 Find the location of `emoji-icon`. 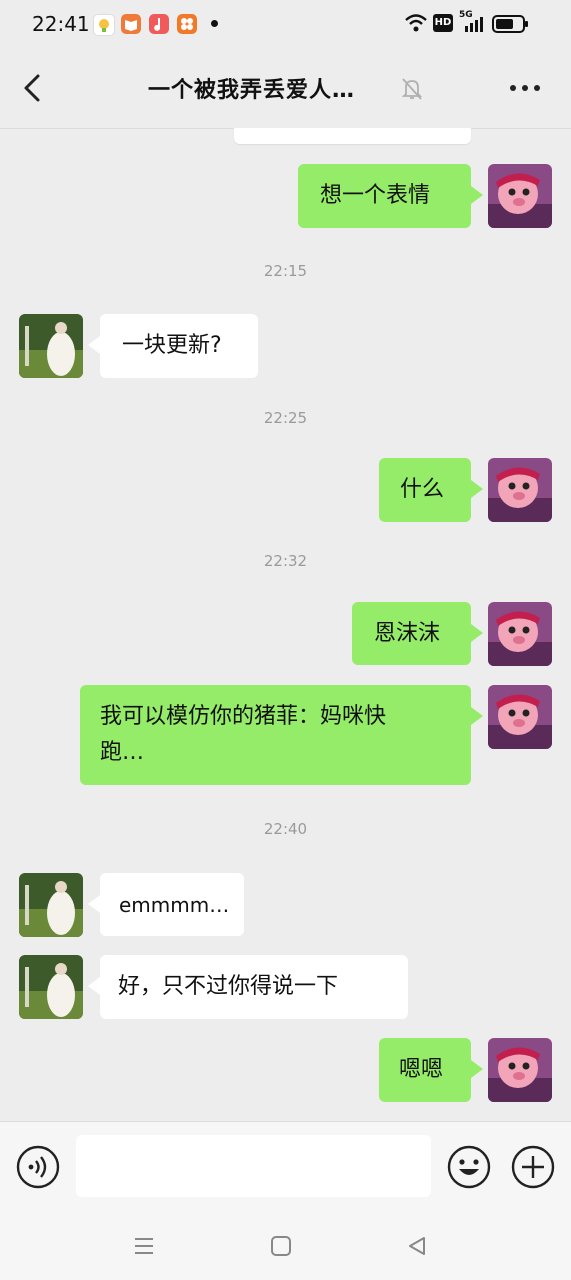

emoji-icon is located at coordinates (469, 1167).